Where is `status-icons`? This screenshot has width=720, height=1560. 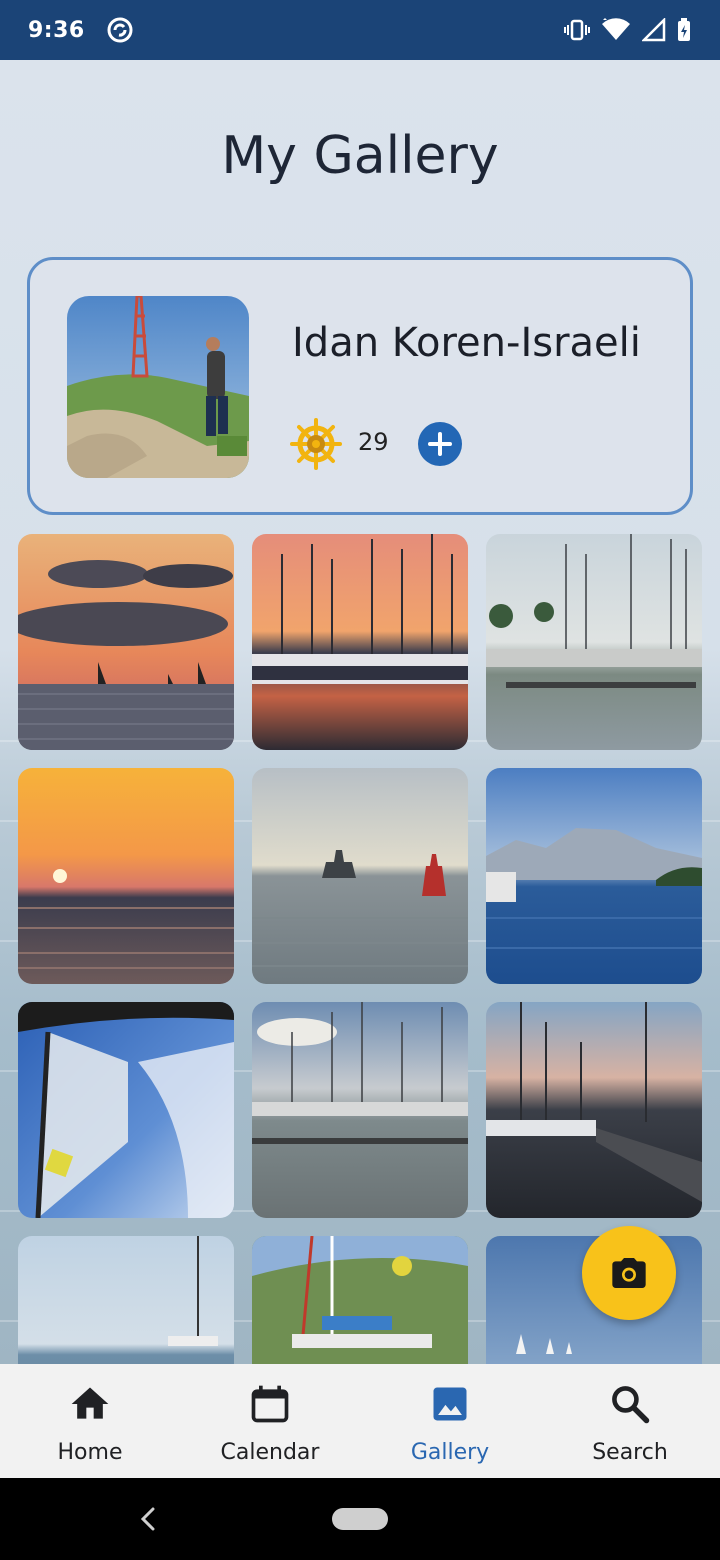
status-icons is located at coordinates (628, 30).